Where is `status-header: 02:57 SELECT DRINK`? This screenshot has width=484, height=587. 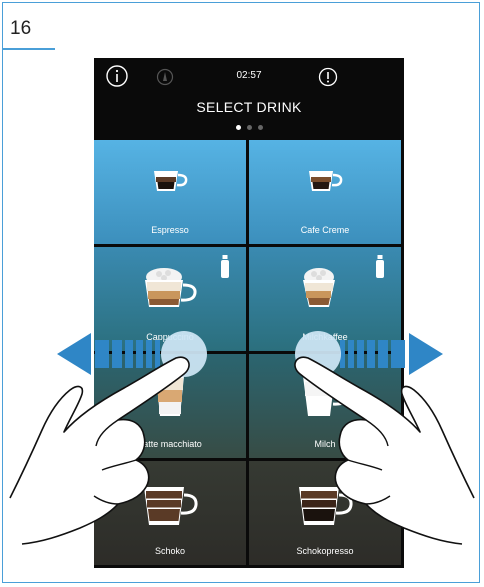
status-header: 02:57 SELECT DRINK is located at coordinates (249, 99).